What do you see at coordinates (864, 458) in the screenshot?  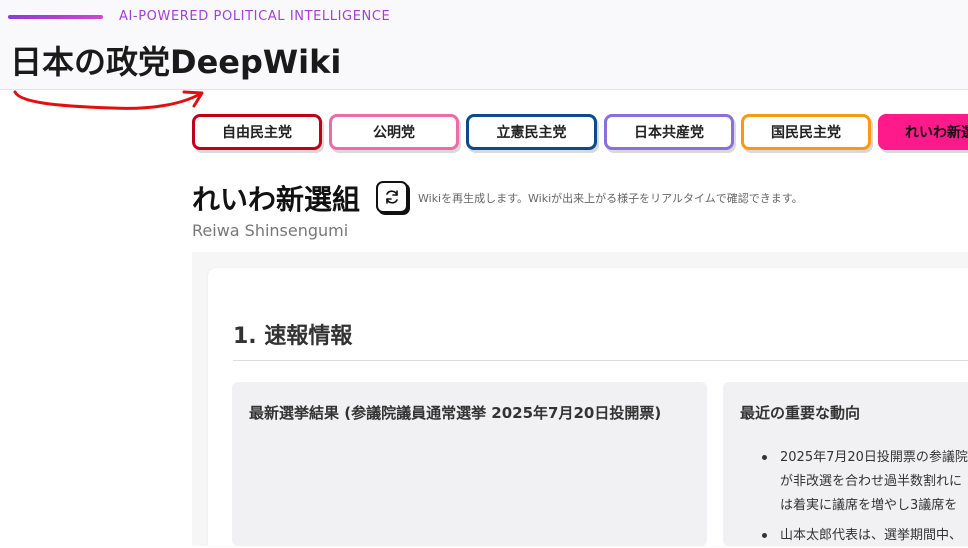 I see `list-item: 2025年7月20日投開票の参議院` at bounding box center [864, 458].